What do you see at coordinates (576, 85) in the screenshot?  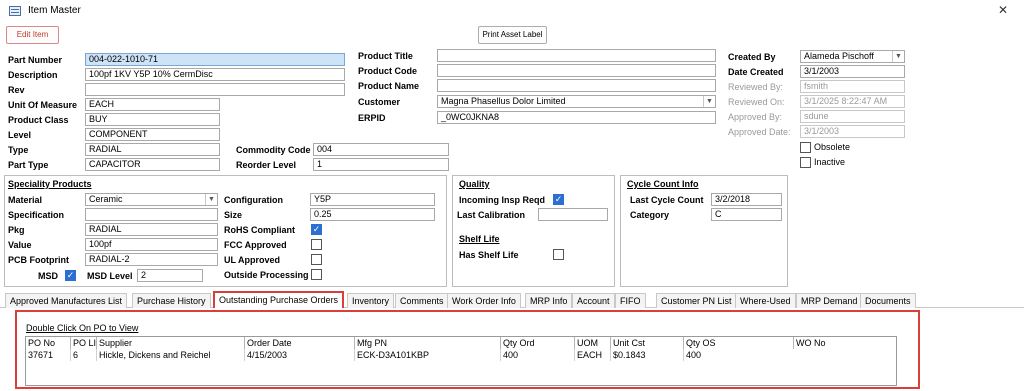 I see `product-name-field` at bounding box center [576, 85].